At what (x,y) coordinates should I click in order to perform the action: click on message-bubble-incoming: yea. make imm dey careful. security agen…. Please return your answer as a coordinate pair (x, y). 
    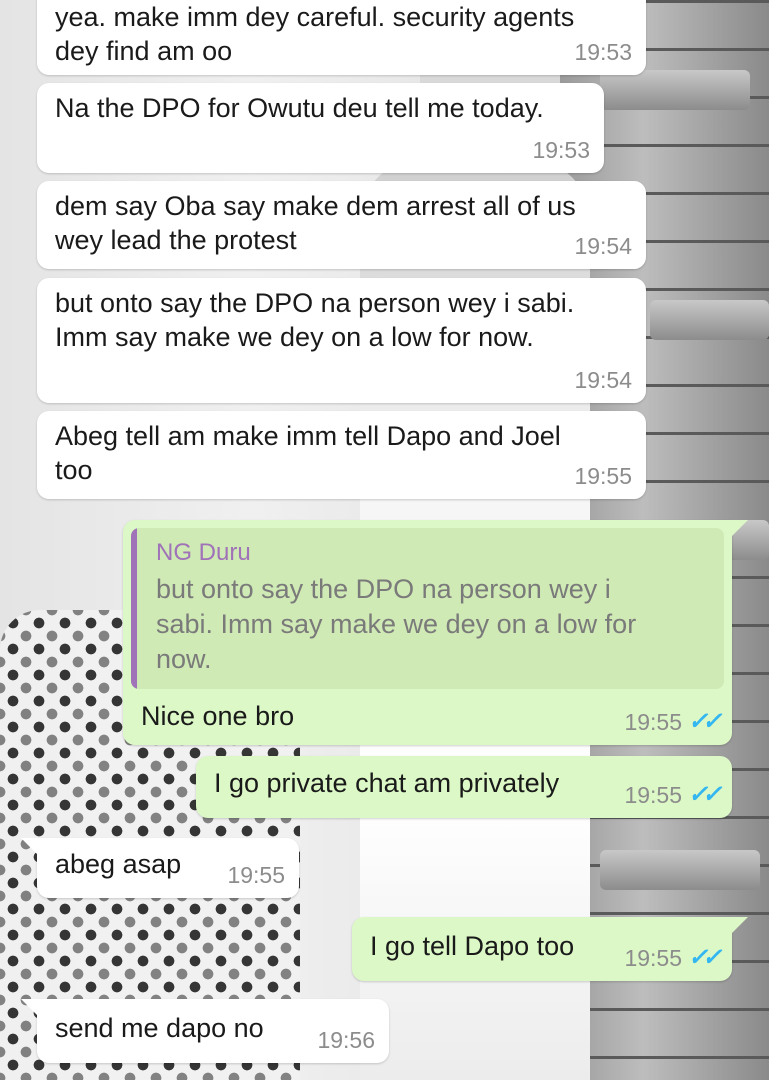
    Looking at the image, I should click on (341, 37).